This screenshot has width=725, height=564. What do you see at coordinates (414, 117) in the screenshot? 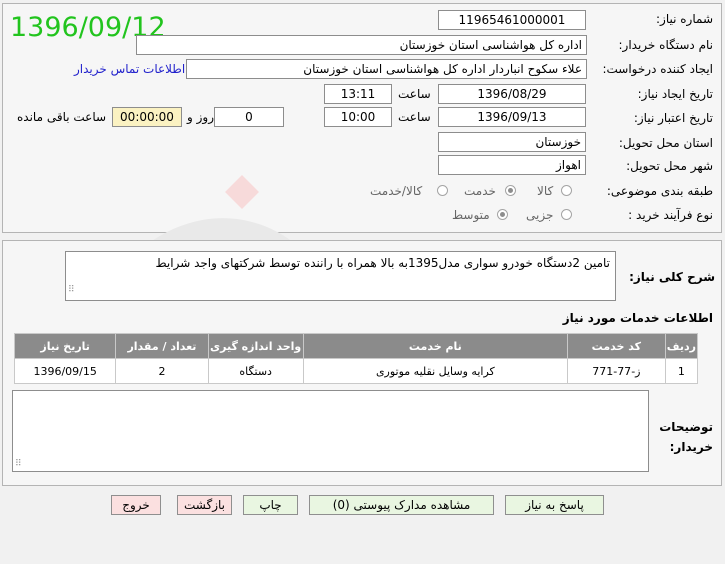
I see `validity-time-label: ساعت` at bounding box center [414, 117].